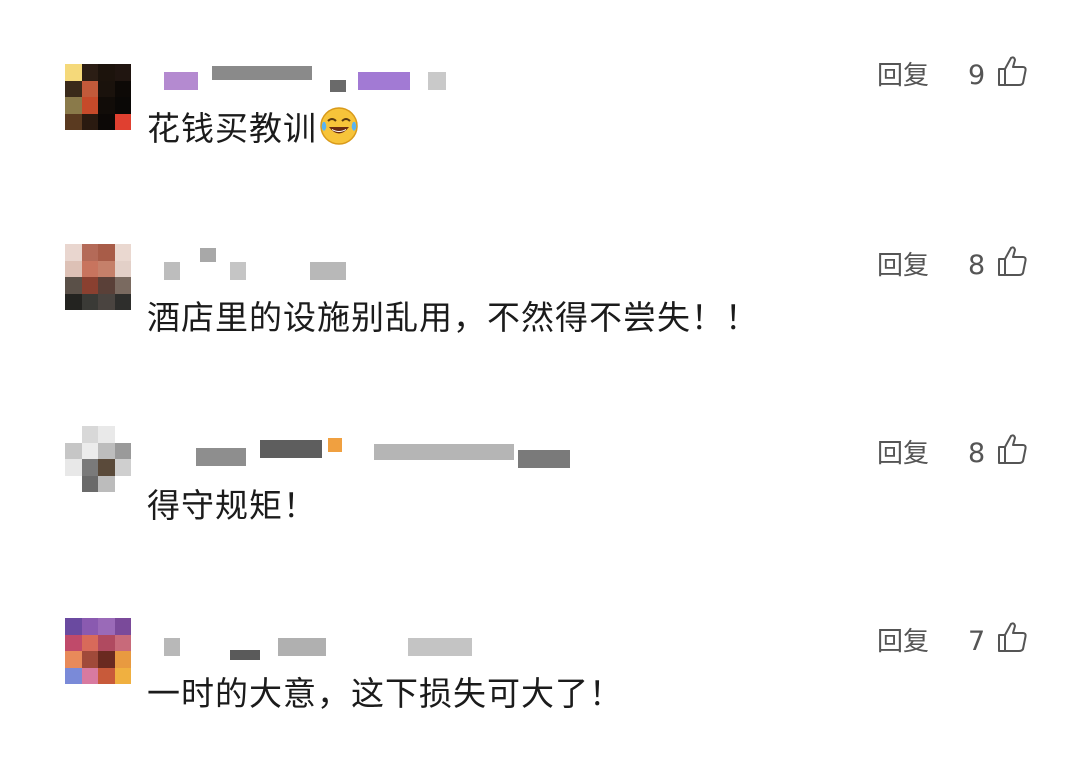 The image size is (1080, 758). Describe the element at coordinates (339, 126) in the screenshot. I see `tears-of-joy-emoji` at that location.